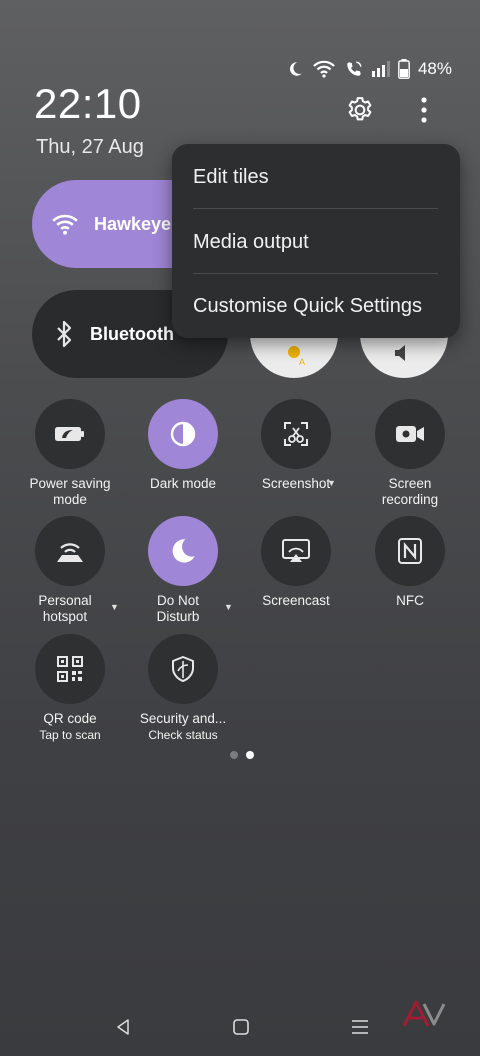 Image resolution: width=480 pixels, height=1056 pixels. I want to click on qr-code-tile, so click(70, 669).